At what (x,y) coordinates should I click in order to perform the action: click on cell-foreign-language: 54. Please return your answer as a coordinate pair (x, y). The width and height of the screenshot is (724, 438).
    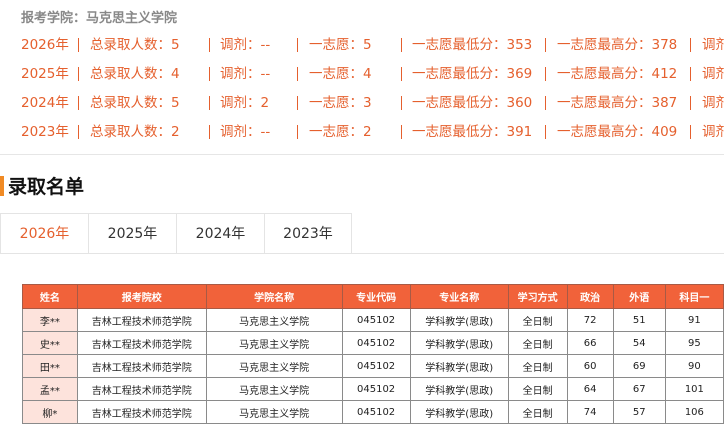
    Looking at the image, I should click on (639, 343).